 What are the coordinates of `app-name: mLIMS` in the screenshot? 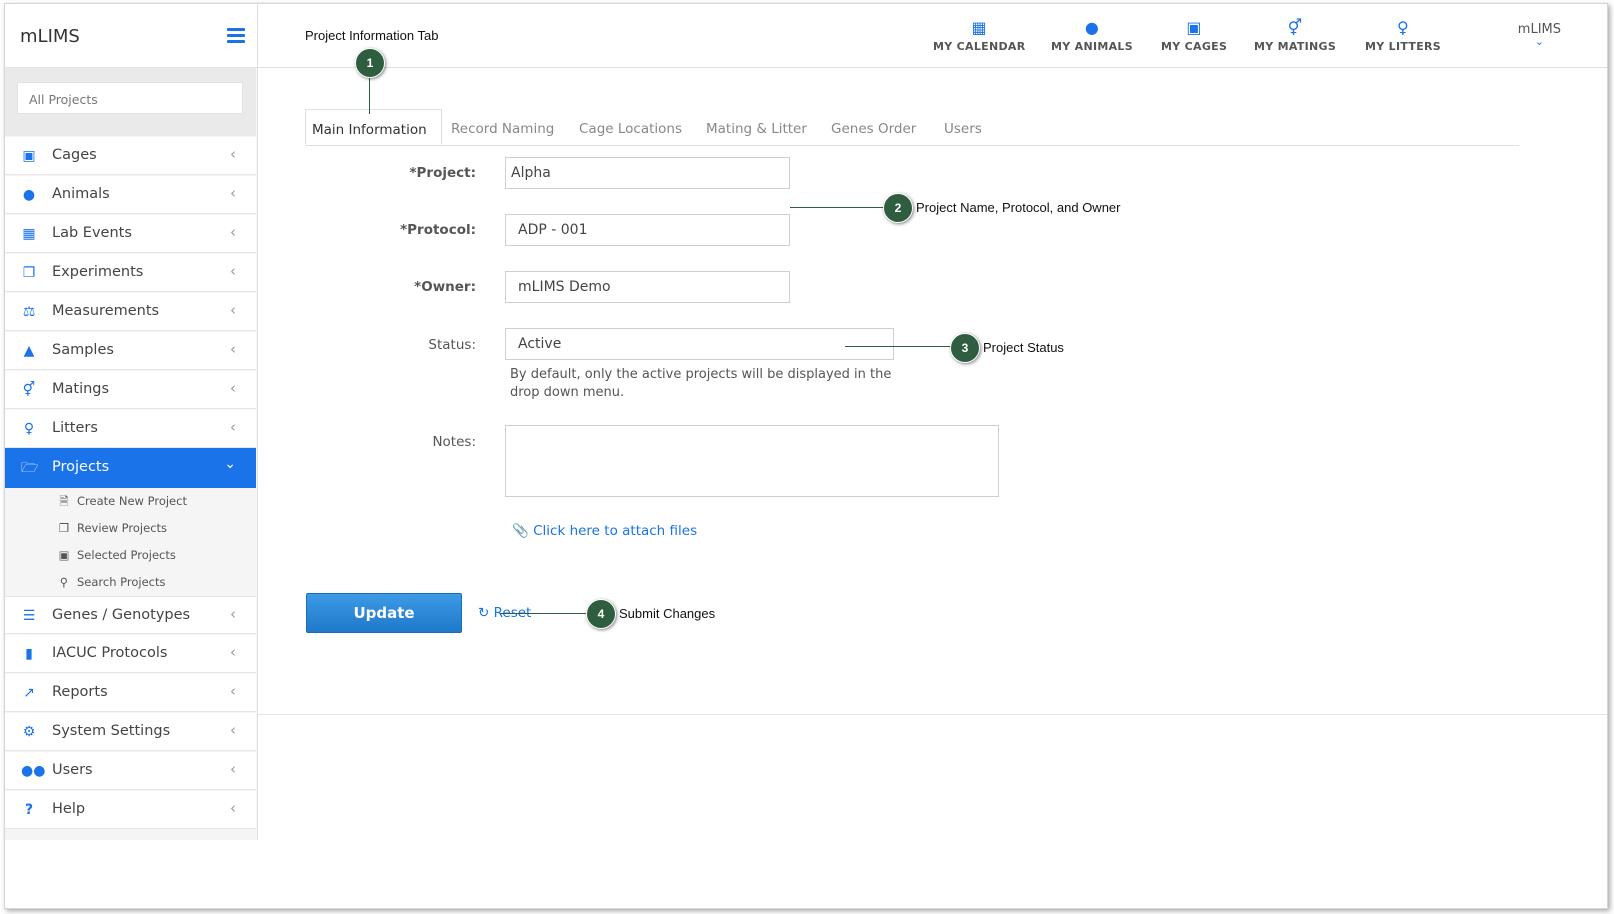 It's located at (50, 36).